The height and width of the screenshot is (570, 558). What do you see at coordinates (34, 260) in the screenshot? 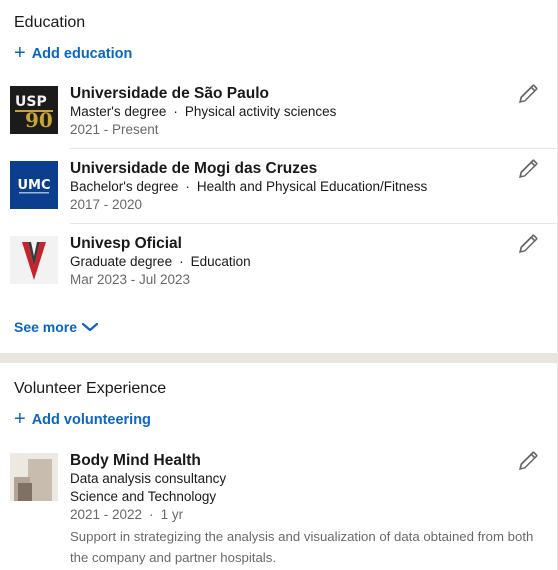
I see `univesp-logo` at bounding box center [34, 260].